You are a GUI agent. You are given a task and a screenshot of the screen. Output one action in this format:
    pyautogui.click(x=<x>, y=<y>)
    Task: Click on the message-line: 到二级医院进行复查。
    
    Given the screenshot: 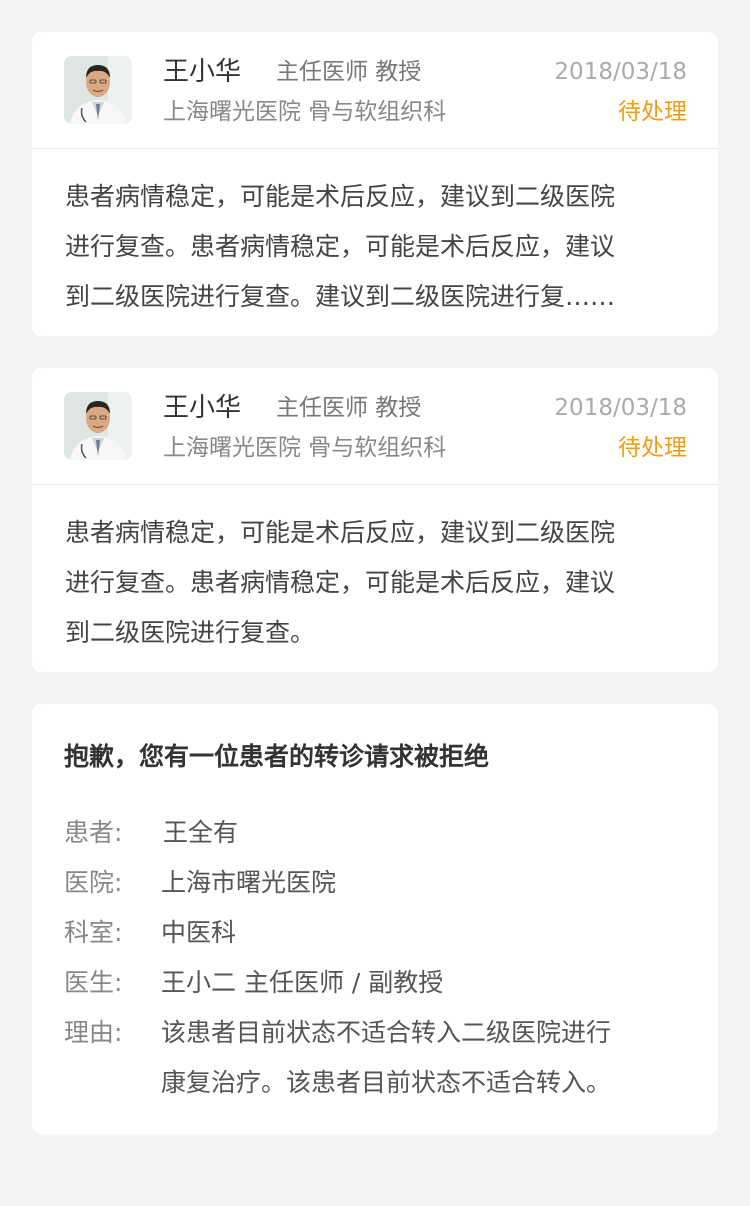 What is the action you would take?
    pyautogui.click(x=190, y=632)
    